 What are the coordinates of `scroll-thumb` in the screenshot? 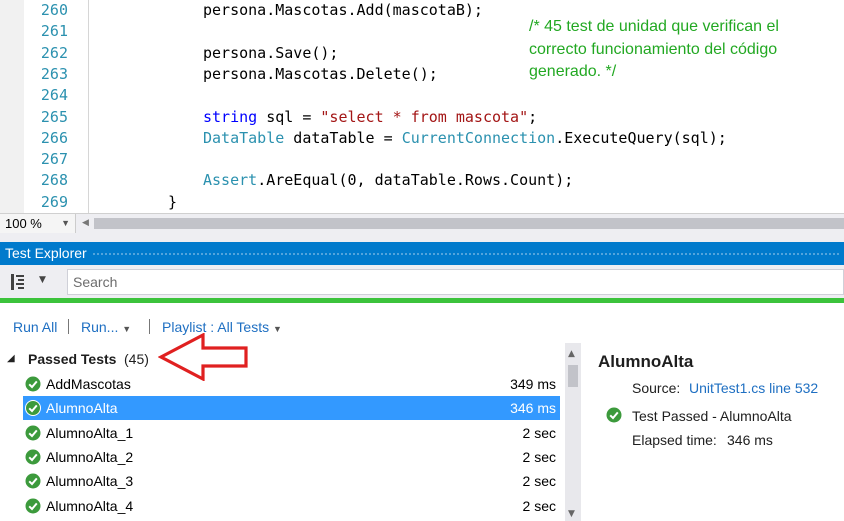 It's located at (573, 376).